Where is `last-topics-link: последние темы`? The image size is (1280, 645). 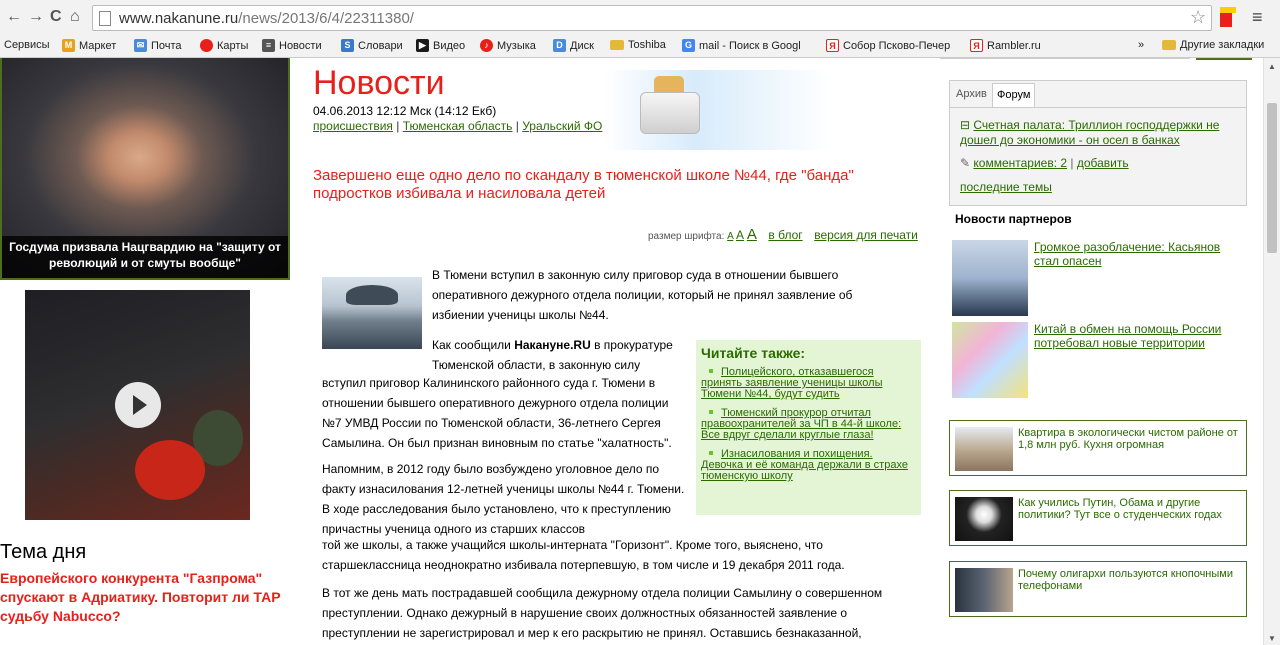 last-topics-link: последние темы is located at coordinates (1006, 187).